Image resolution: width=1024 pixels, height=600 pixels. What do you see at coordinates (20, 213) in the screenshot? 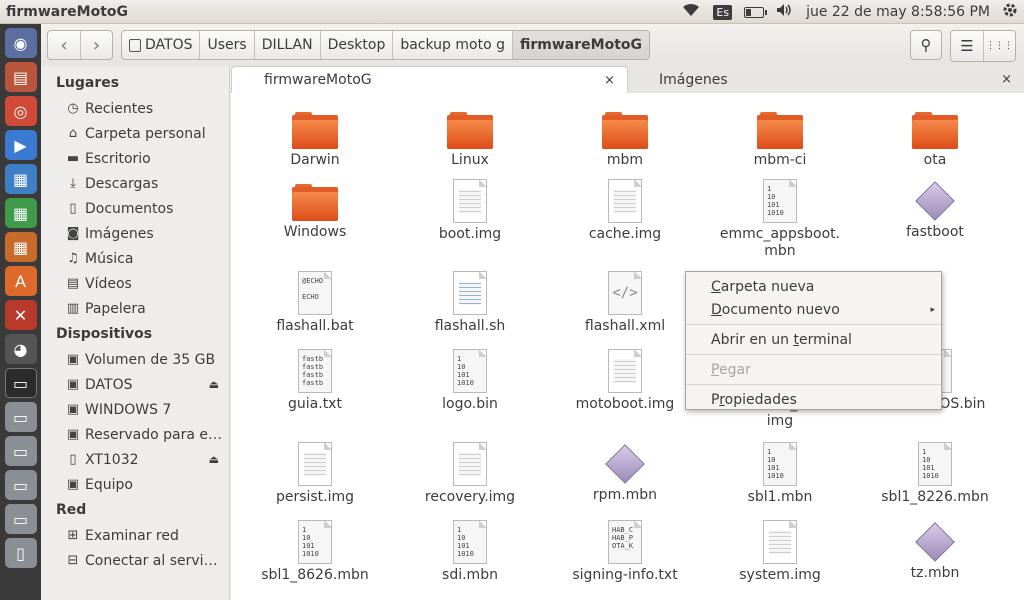
I see `calc-icon: ▦` at bounding box center [20, 213].